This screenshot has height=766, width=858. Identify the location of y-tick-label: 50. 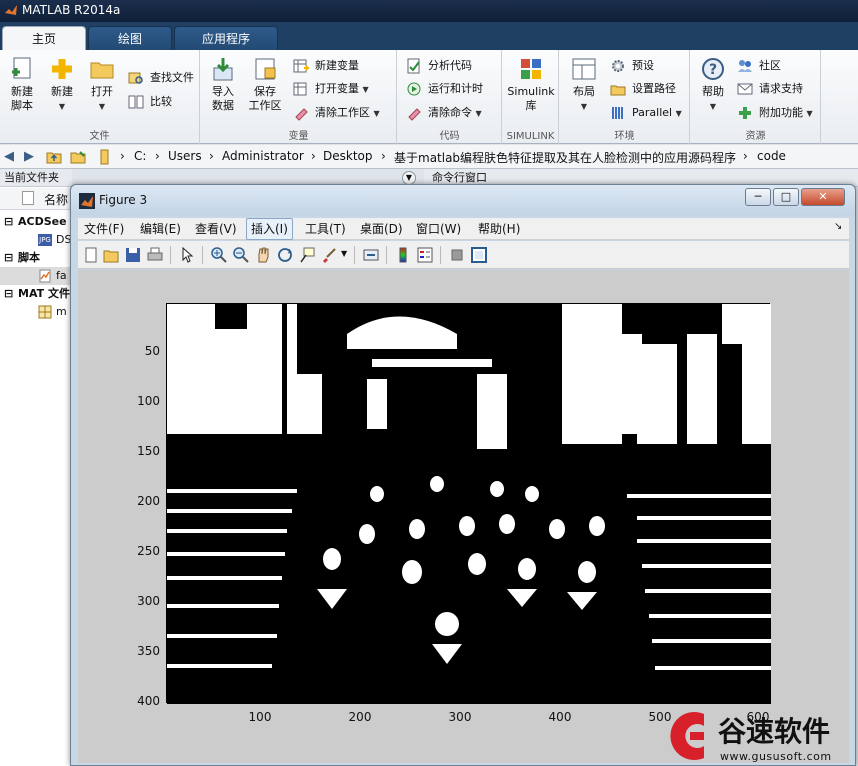
(152, 351).